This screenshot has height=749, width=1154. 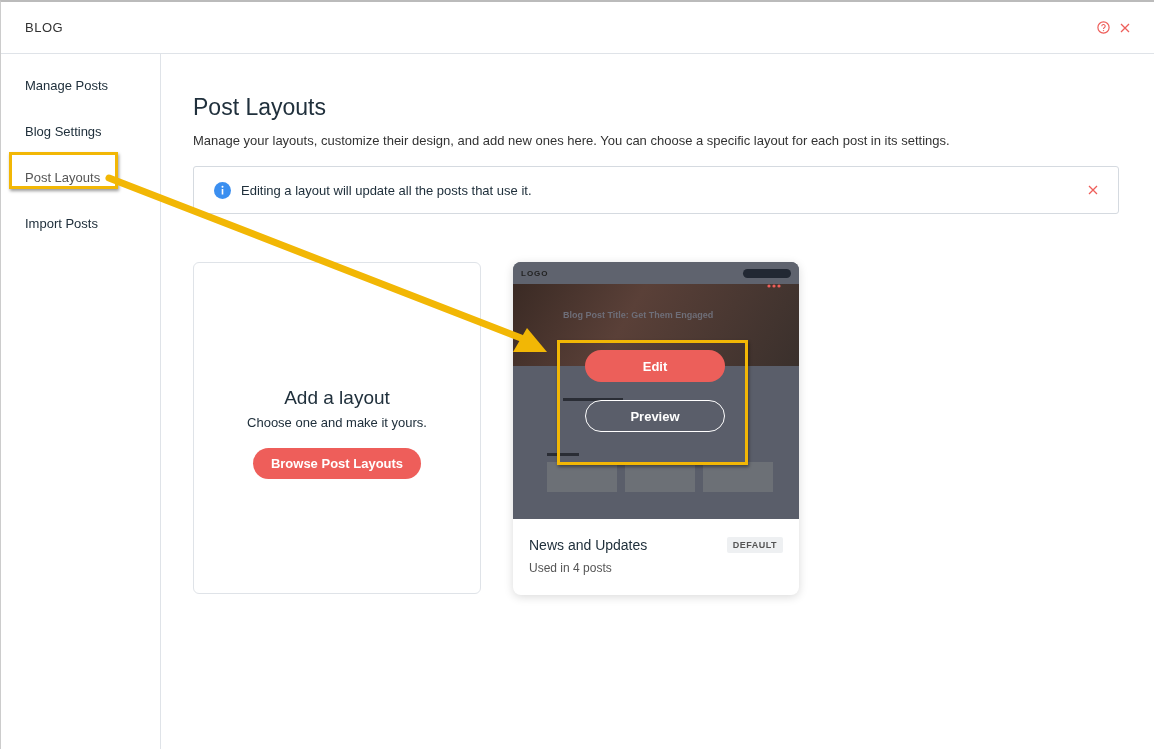 I want to click on preview-logo: LOGO, so click(x=535, y=273).